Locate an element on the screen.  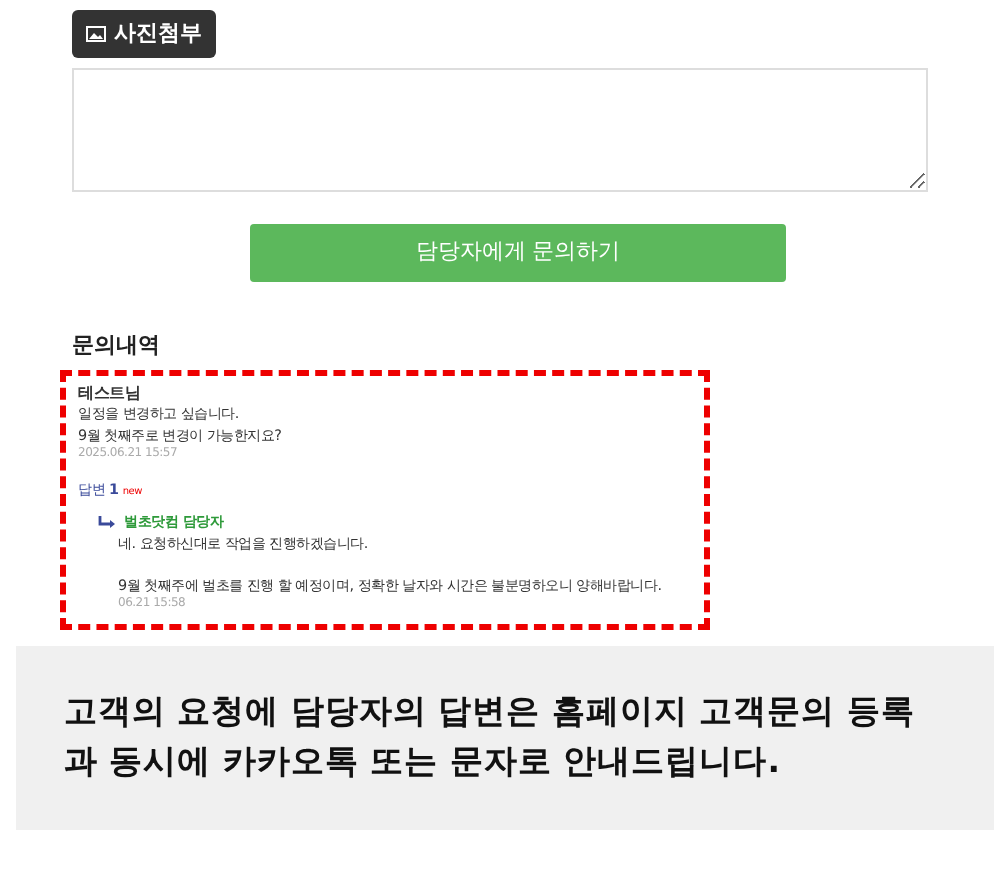
reply-arrow-icon is located at coordinates (107, 522).